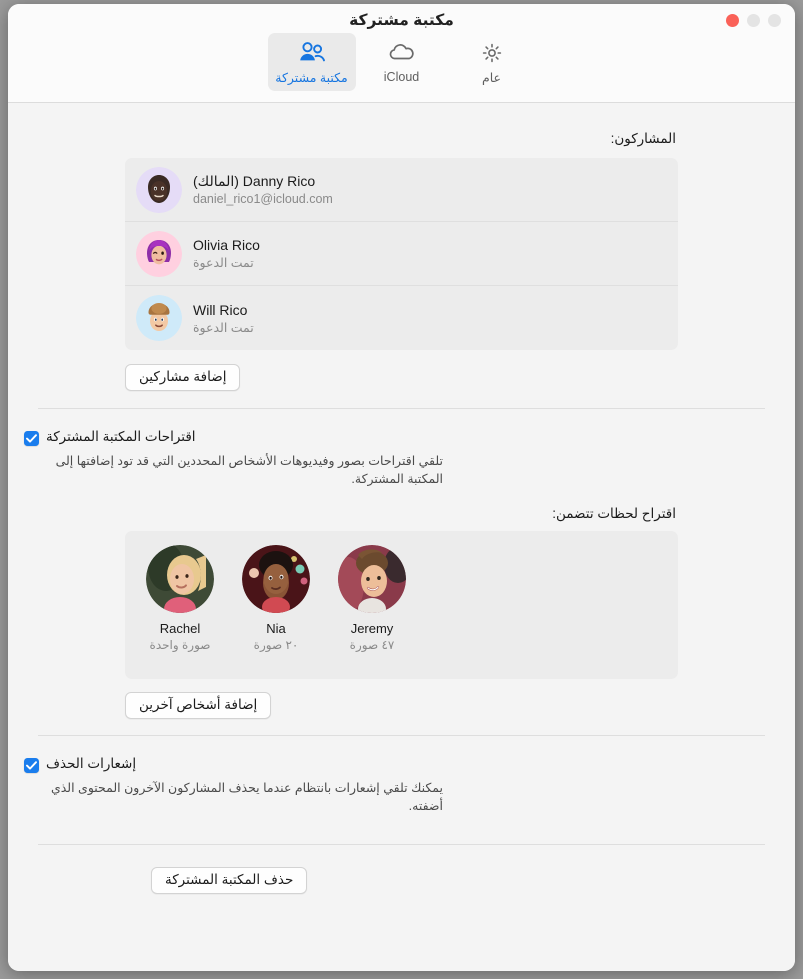  I want to click on delete-notifications-row: إشعارات الحذف, so click(401, 765).